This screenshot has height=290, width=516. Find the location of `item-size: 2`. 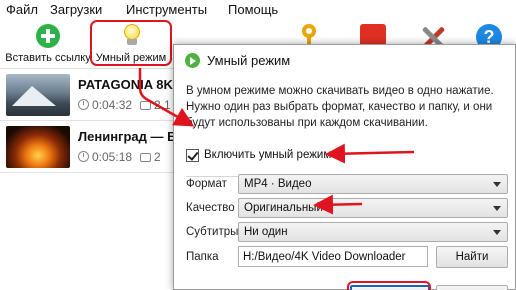

item-size: 2 is located at coordinates (157, 157).